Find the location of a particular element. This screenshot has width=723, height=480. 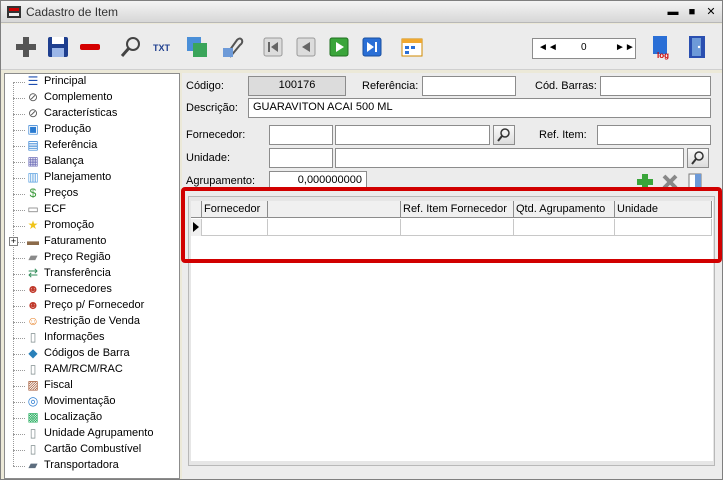

last-record-icon is located at coordinates (372, 47).